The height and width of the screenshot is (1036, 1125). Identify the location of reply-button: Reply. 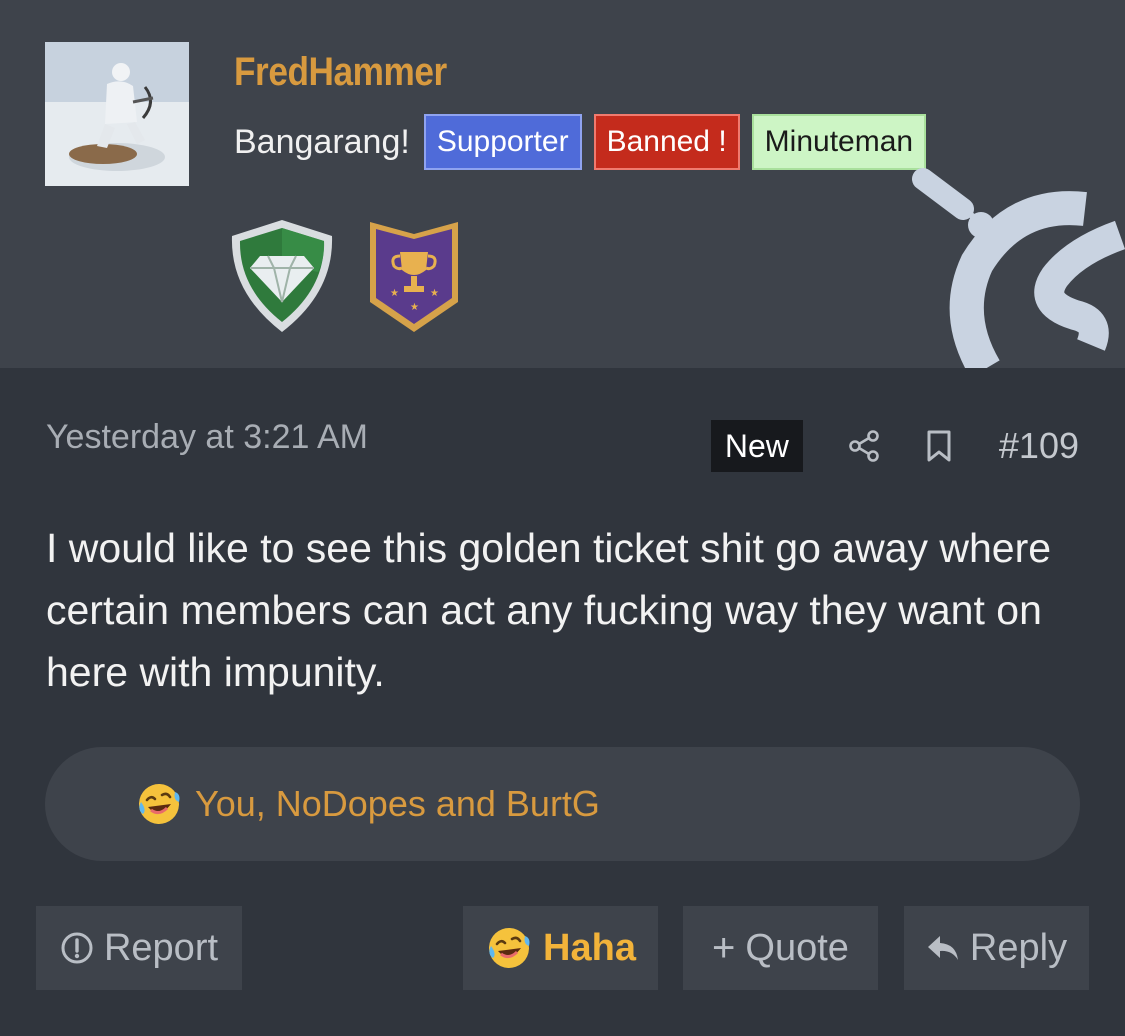
(996, 948).